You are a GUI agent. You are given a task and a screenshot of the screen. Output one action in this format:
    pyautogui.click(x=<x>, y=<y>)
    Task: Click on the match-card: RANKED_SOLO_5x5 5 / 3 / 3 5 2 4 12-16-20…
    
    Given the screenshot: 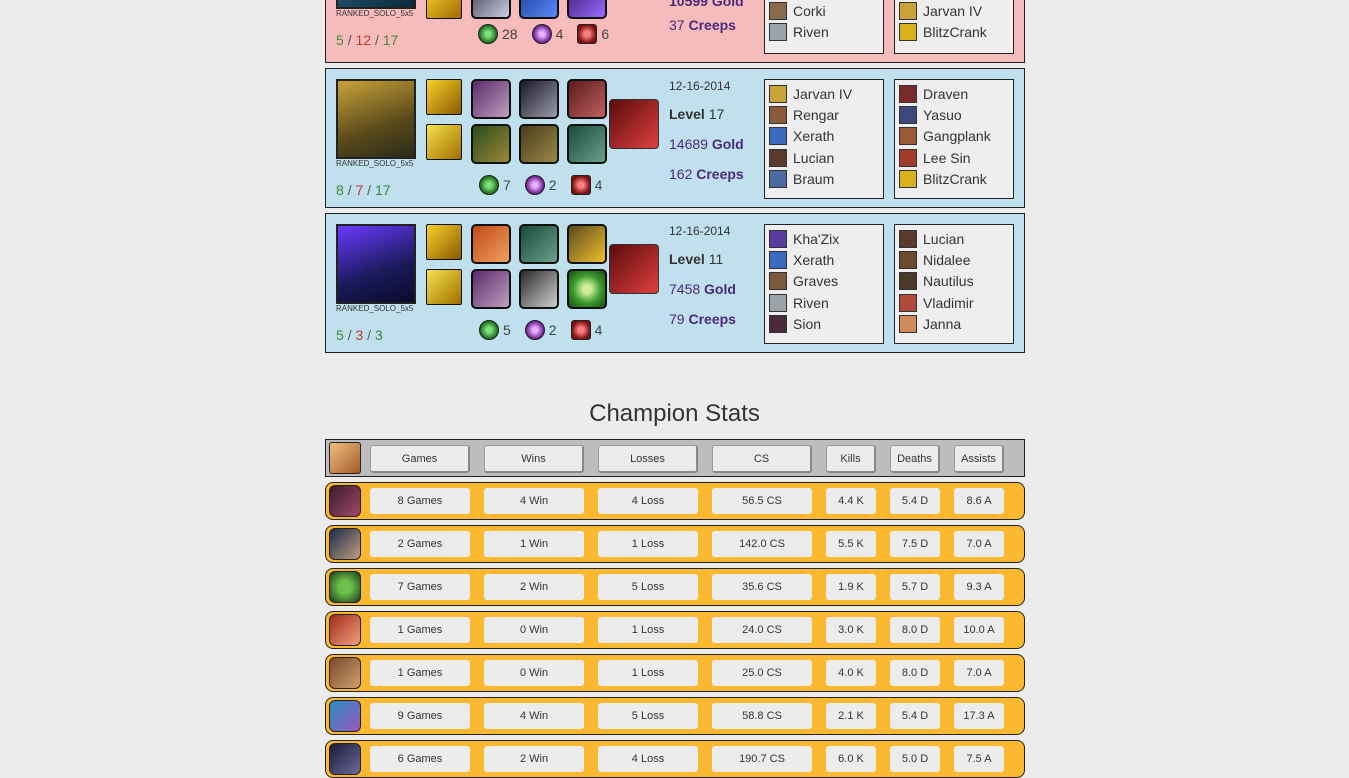 What is the action you would take?
    pyautogui.click(x=675, y=283)
    